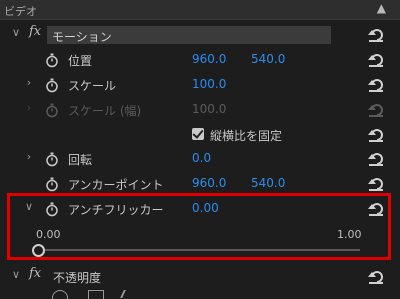  Describe the element at coordinates (209, 84) in the screenshot. I see `scale-value: 100.0` at that location.